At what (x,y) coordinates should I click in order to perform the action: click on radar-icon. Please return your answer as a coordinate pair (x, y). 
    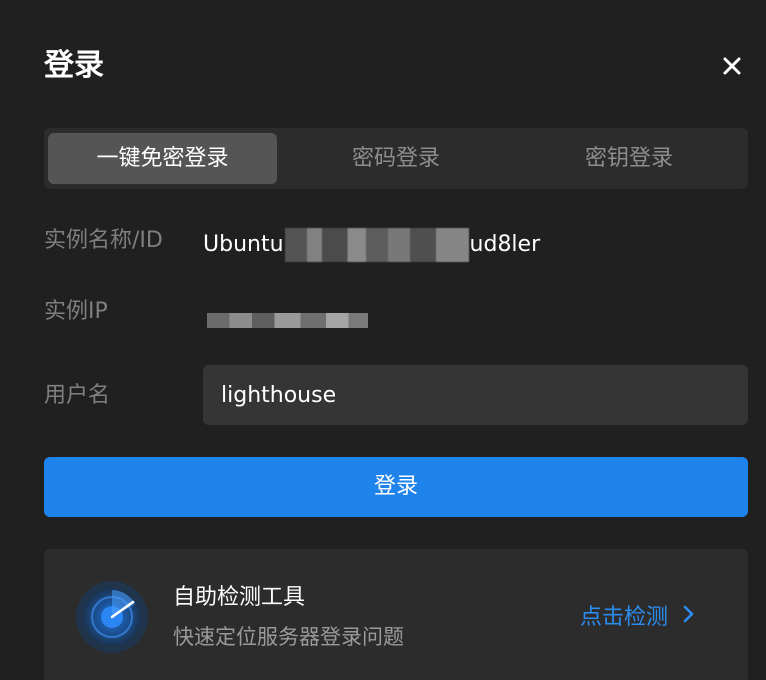
    Looking at the image, I should click on (112, 617).